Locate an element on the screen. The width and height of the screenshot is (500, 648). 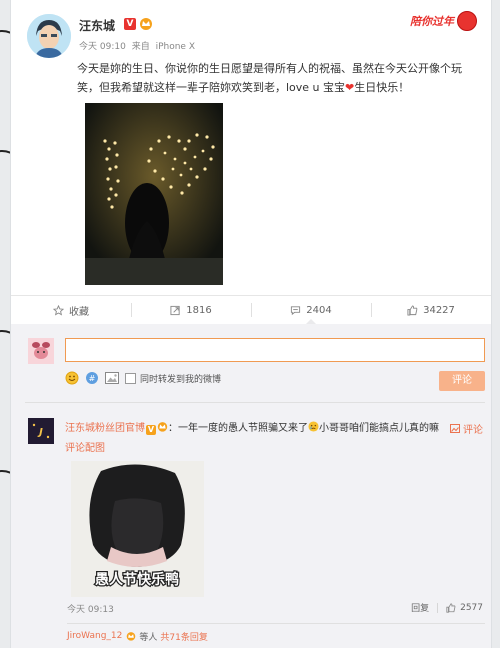
promo-text: 陪你过年 is located at coordinates (432, 21).